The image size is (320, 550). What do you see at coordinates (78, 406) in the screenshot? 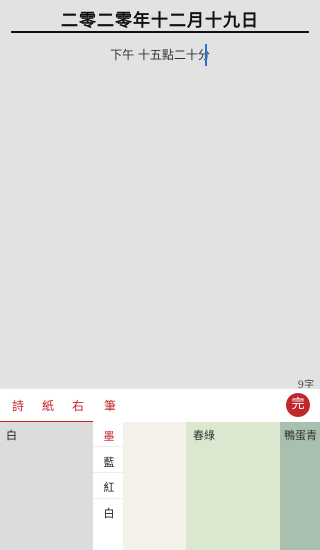
I see `tab-align: 右` at bounding box center [78, 406].